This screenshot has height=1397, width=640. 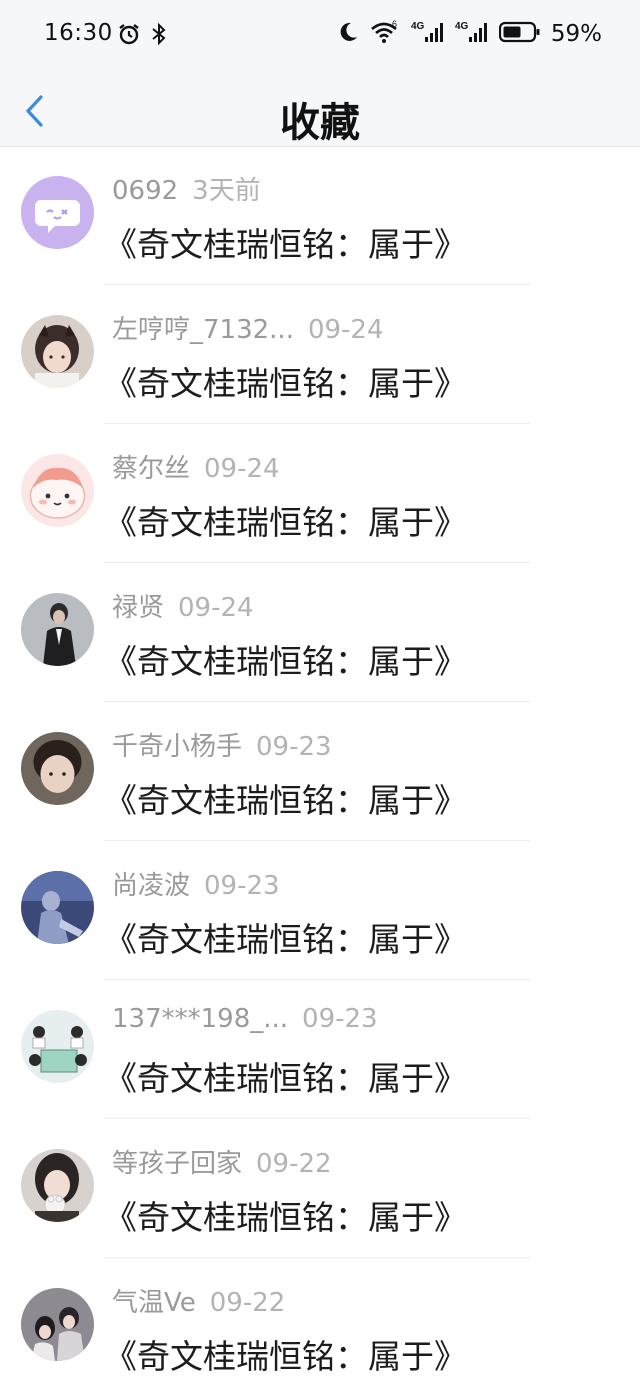 What do you see at coordinates (177, 747) in the screenshot?
I see `username: 千奇小杨手` at bounding box center [177, 747].